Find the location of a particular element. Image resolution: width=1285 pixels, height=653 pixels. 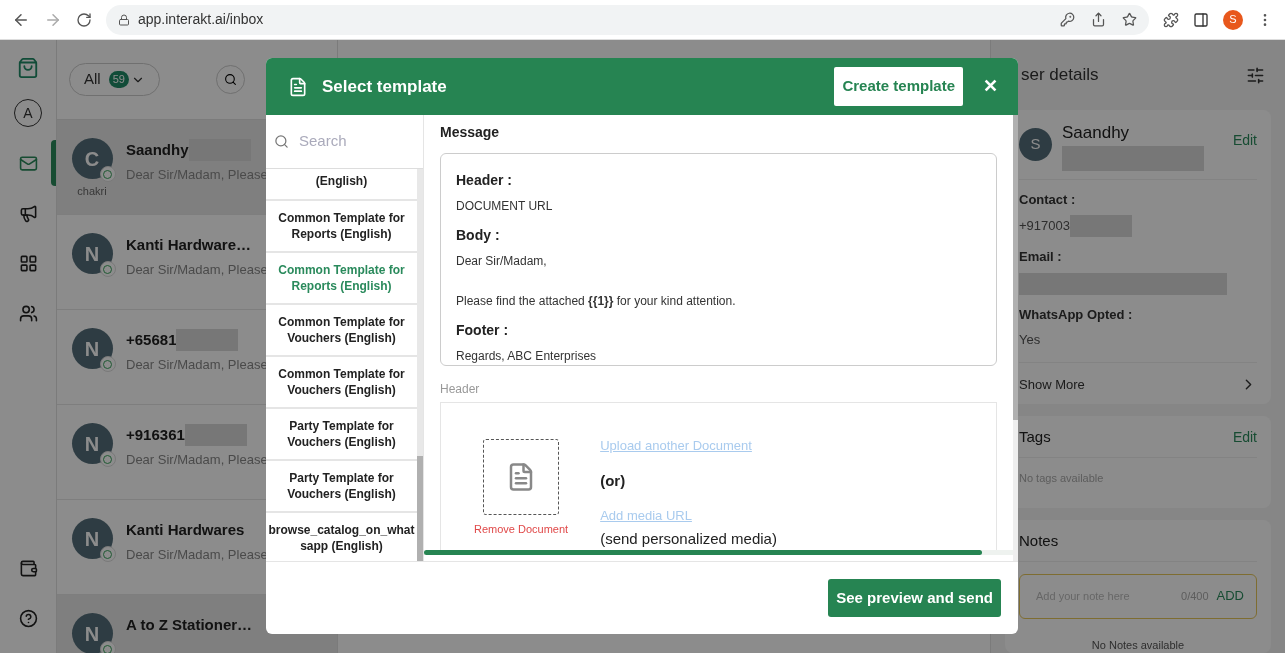

empty-text: No Notes available is located at coordinates (1138, 645).